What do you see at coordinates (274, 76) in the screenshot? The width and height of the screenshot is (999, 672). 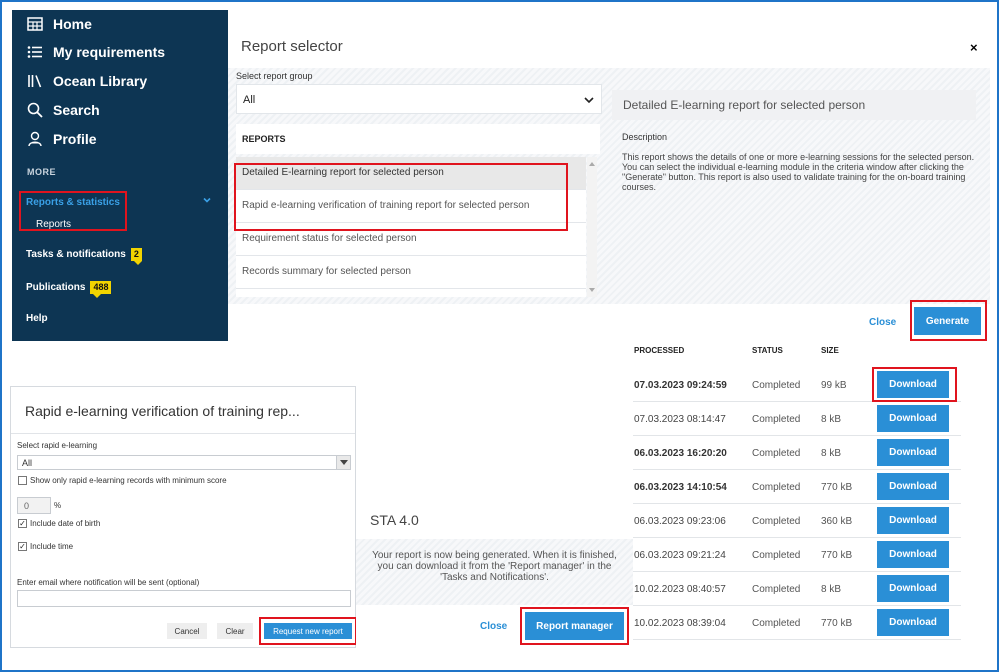 I see `report-group-label: Select report group` at bounding box center [274, 76].